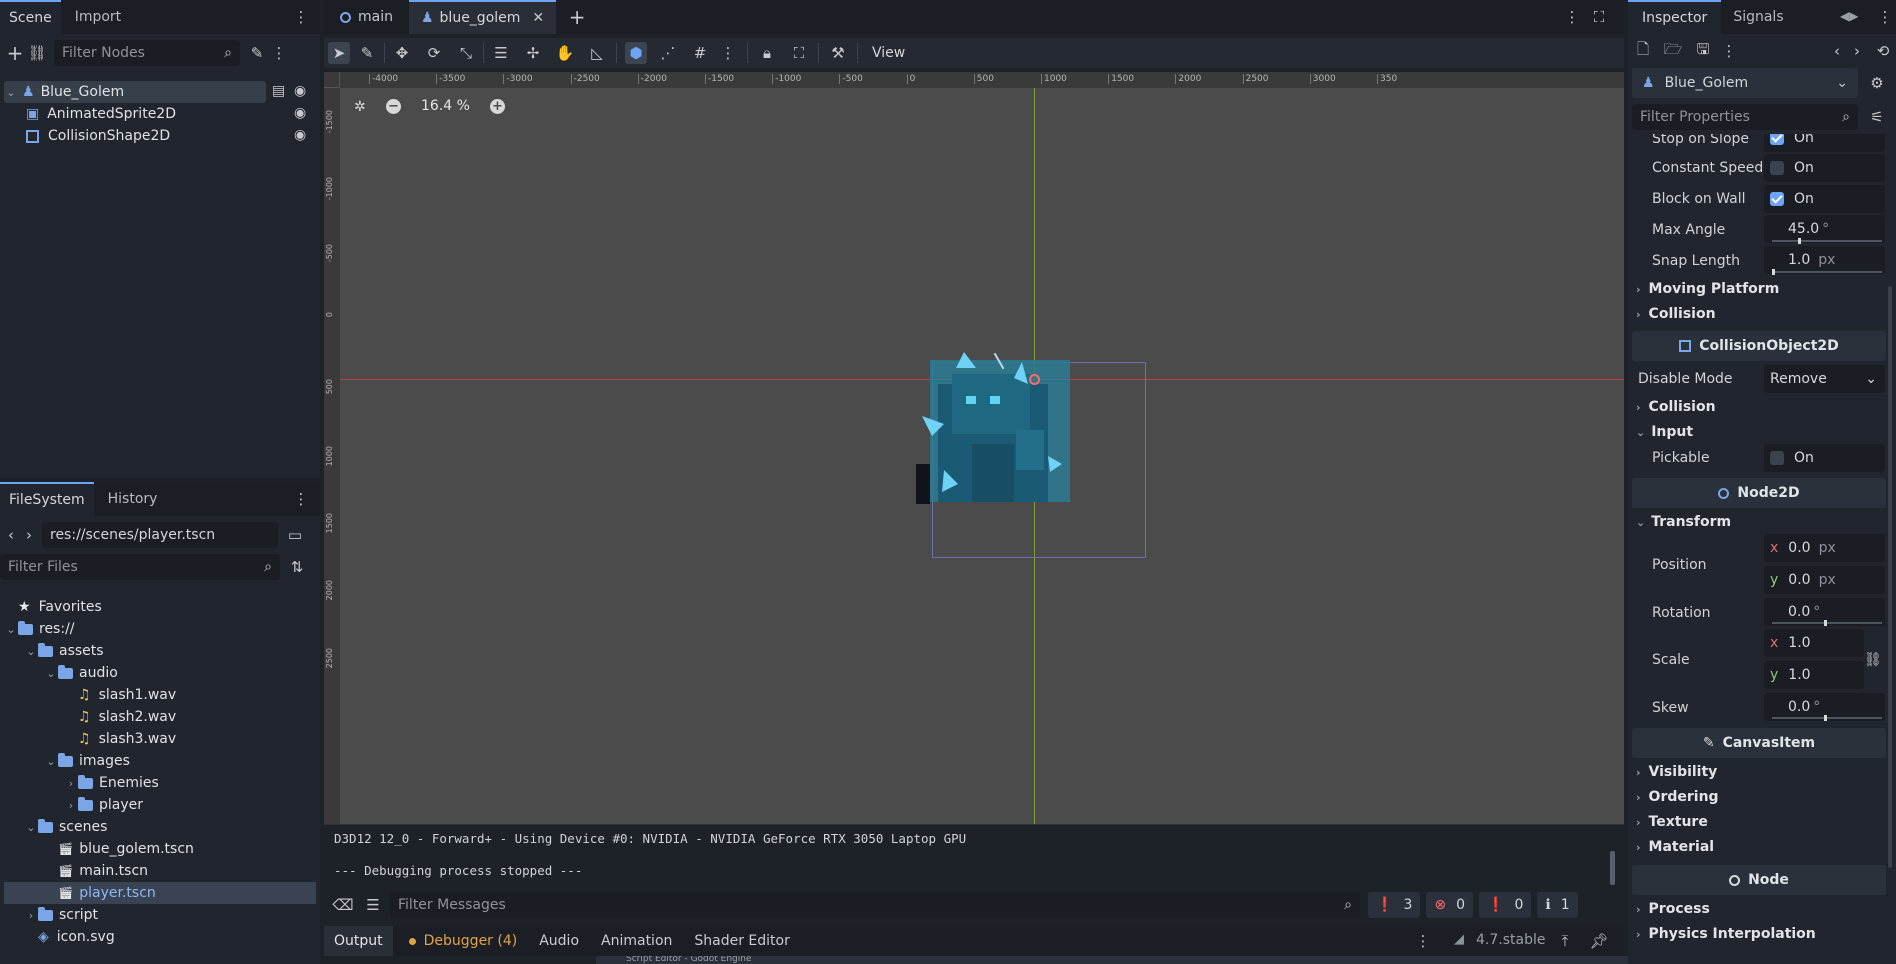  Describe the element at coordinates (1565, 941) in the screenshot. I see `expand-panel-icon: ⤒` at that location.